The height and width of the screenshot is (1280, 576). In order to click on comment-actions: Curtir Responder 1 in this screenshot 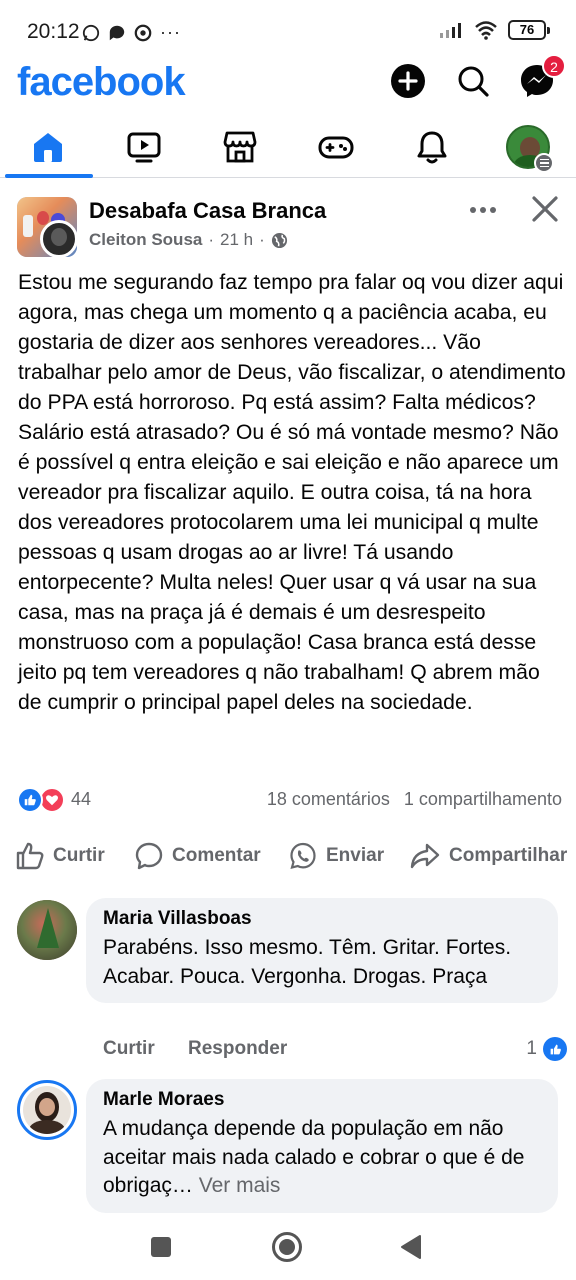, I will do `click(335, 1050)`.